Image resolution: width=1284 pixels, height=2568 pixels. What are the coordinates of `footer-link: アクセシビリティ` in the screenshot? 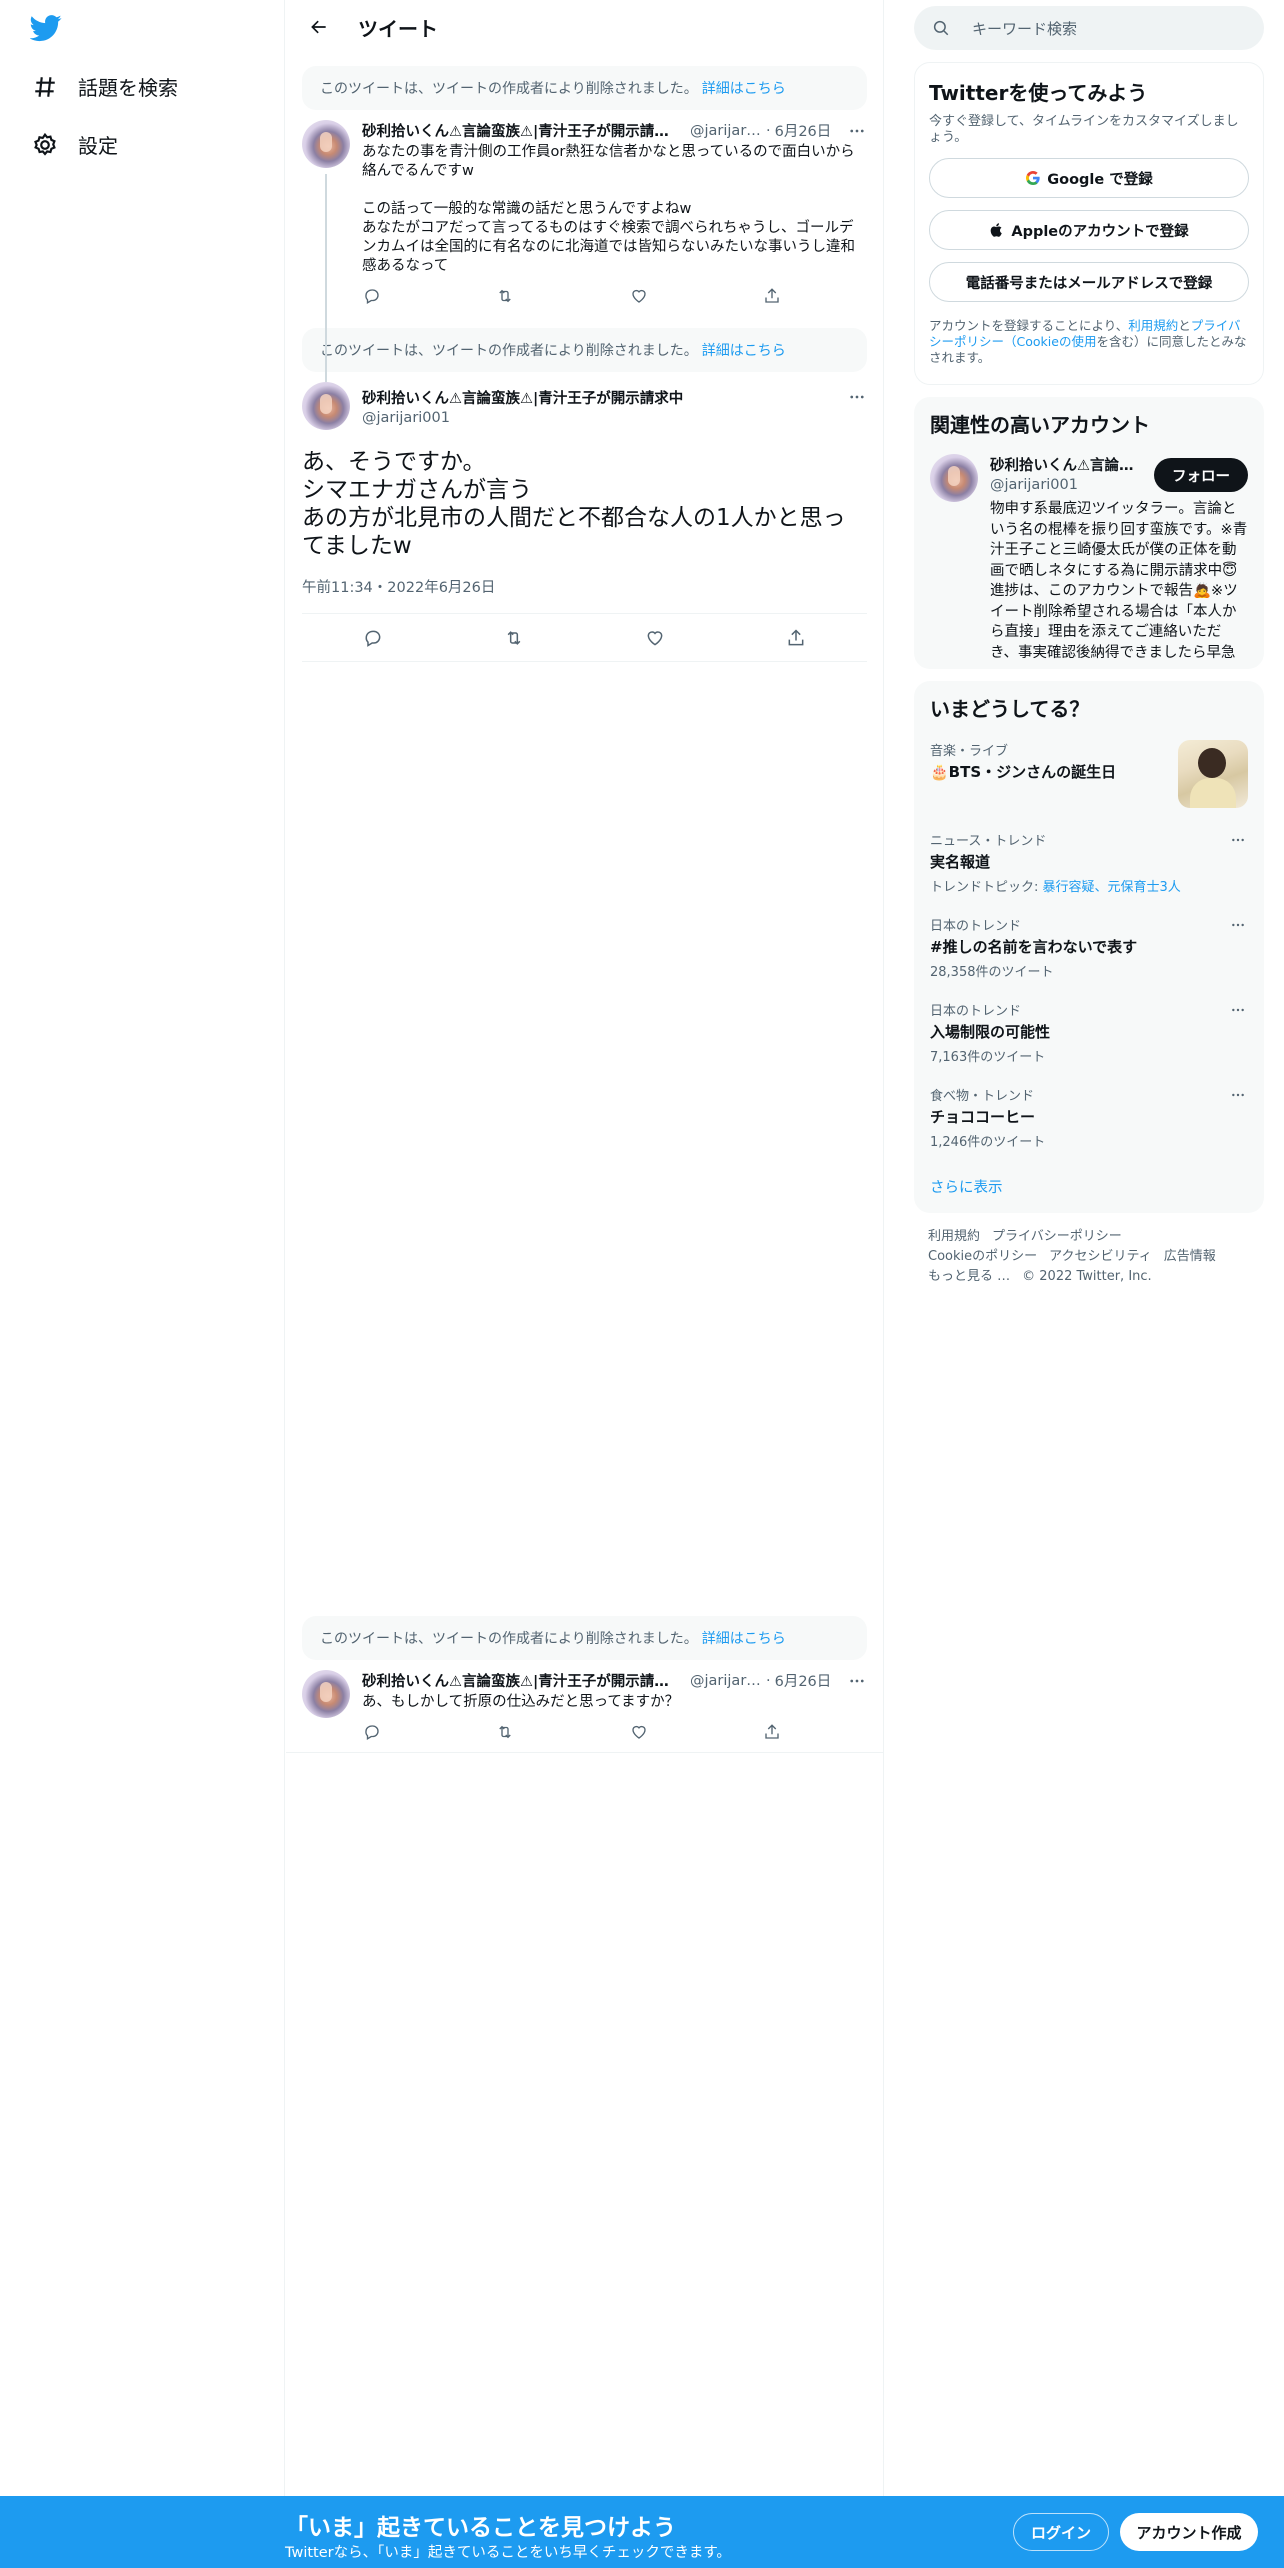 It's located at (1100, 1256).